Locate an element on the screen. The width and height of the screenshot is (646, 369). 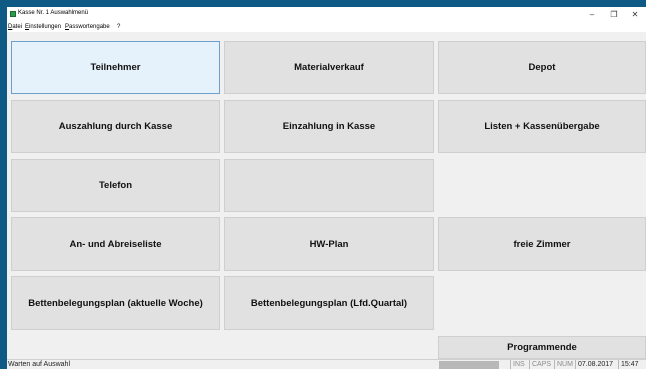
listen-kassenuebergabe-button: Listen + Kassenübergabe is located at coordinates (542, 126).